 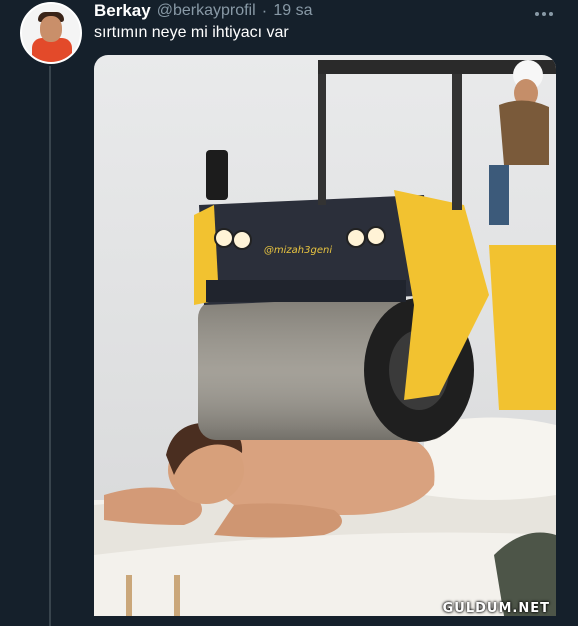 What do you see at coordinates (122, 11) in the screenshot?
I see `display-name: Berkay` at bounding box center [122, 11].